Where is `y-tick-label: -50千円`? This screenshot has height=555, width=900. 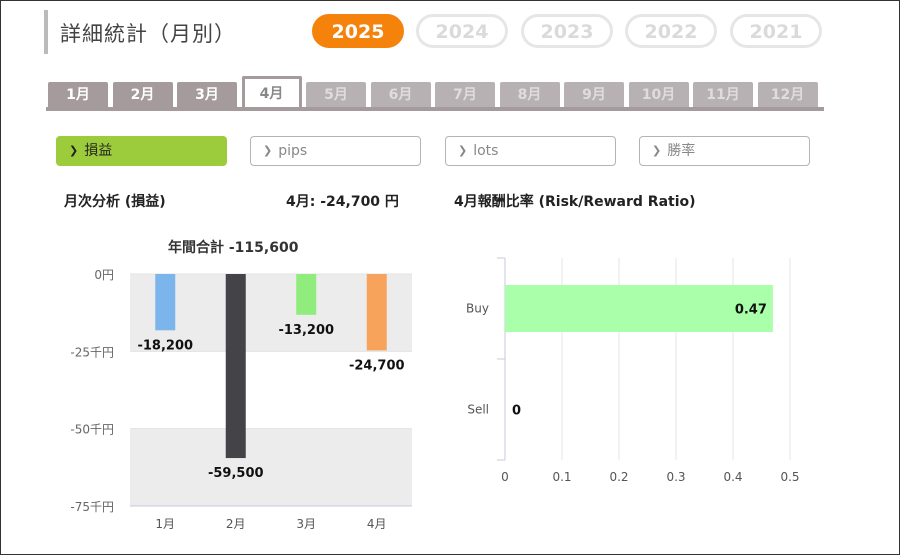
y-tick-label: -50千円 is located at coordinates (92, 430).